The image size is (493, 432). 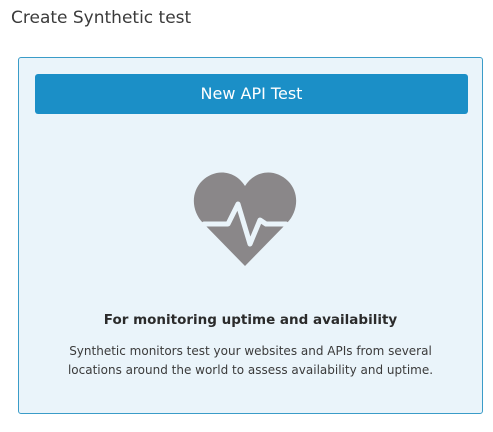 What do you see at coordinates (245, 221) in the screenshot?
I see `heart-pulse-icon` at bounding box center [245, 221].